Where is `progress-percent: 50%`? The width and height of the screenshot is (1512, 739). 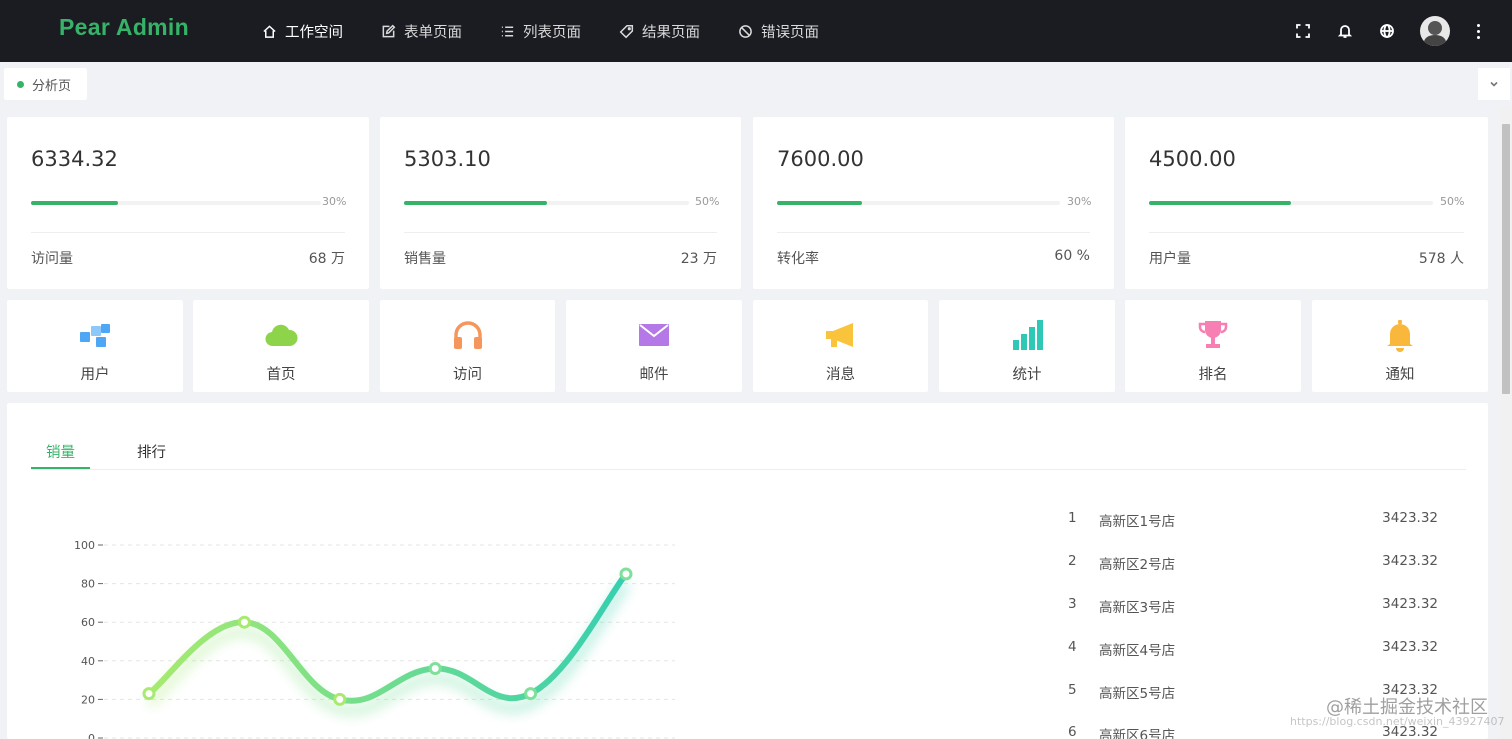
progress-percent: 50% is located at coordinates (1452, 201).